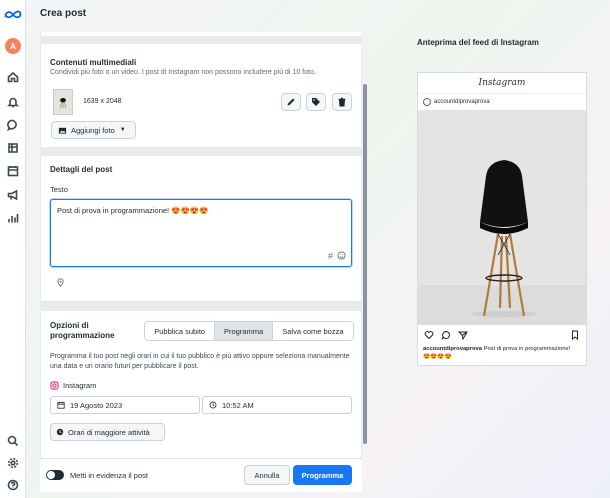 This screenshot has width=610, height=498. I want to click on help-icon, so click(13, 485).